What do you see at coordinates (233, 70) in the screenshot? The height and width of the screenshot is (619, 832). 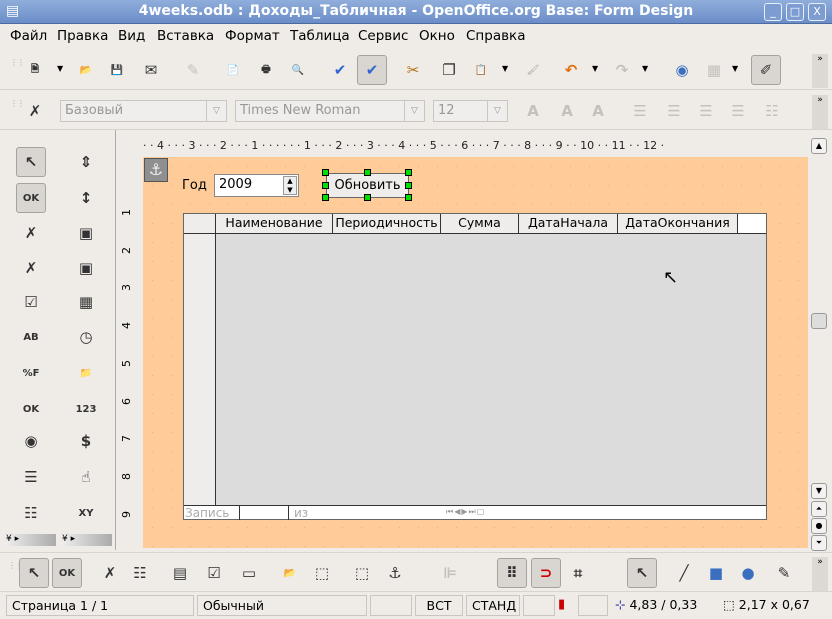 I see `export-pdf-icon: 📄` at bounding box center [233, 70].